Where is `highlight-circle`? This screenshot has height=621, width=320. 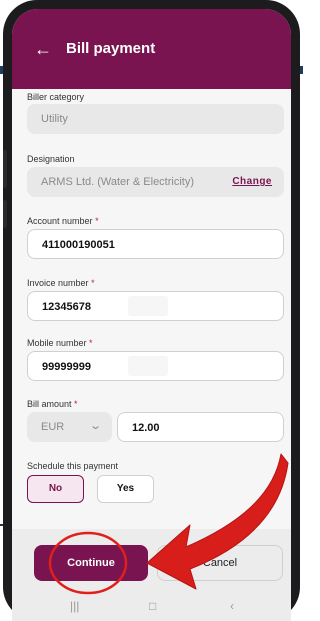 highlight-circle is located at coordinates (88, 563).